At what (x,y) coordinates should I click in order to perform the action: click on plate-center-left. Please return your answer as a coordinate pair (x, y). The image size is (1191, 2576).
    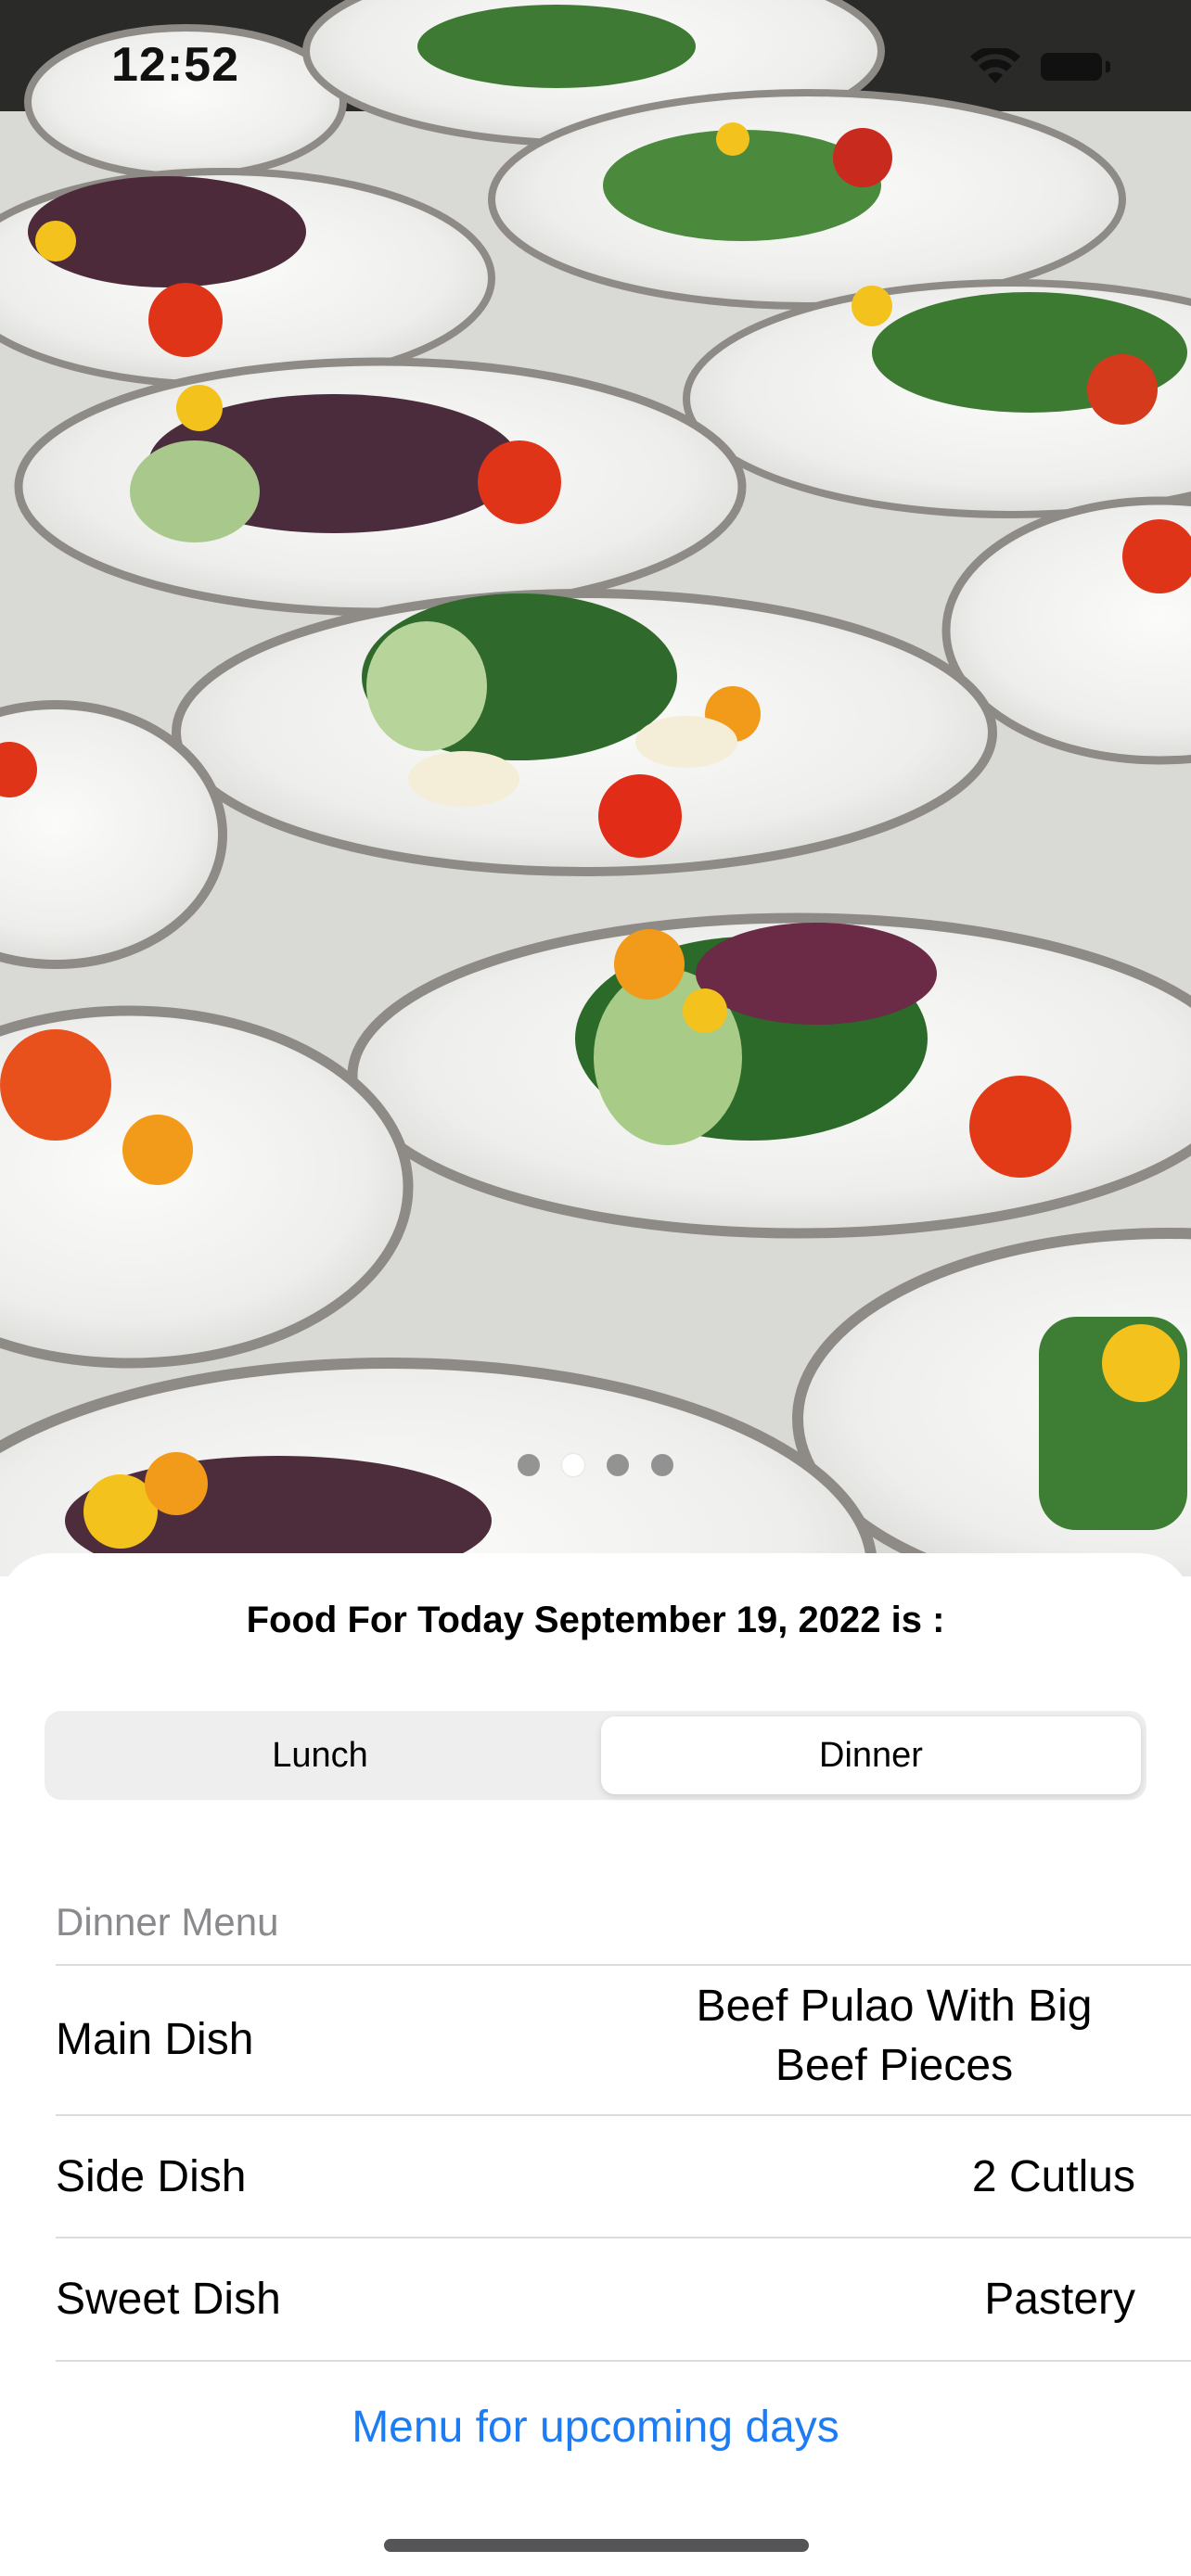
    Looking at the image, I should click on (380, 487).